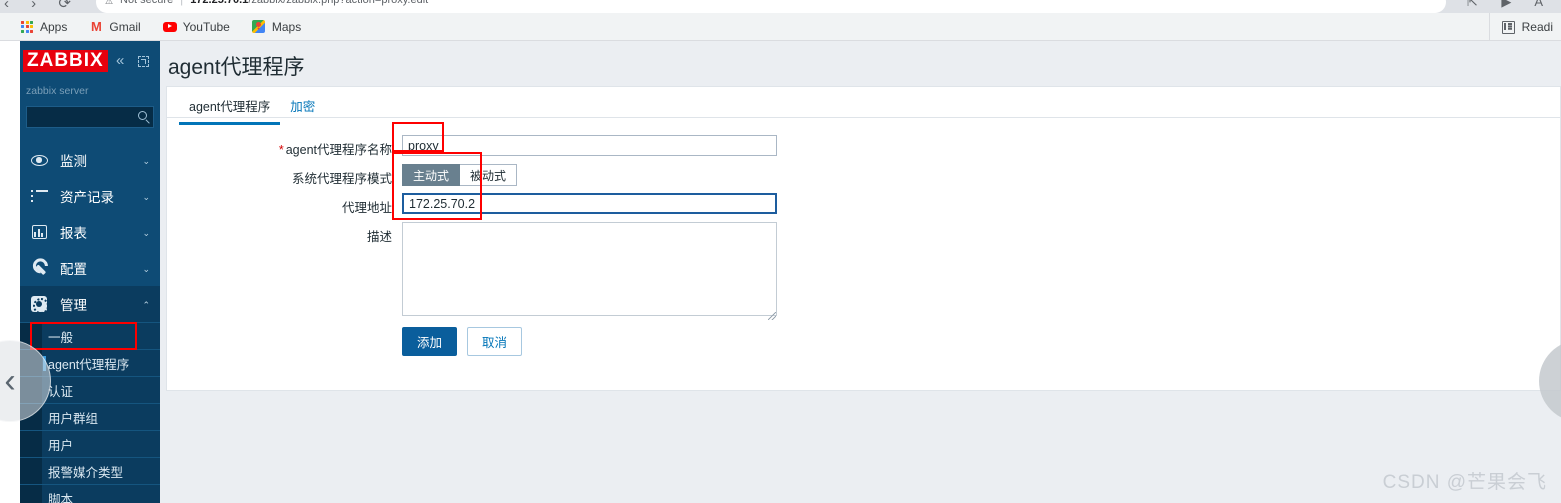 The image size is (1561, 503). I want to click on server-name-label: zabbix server, so click(57, 91).